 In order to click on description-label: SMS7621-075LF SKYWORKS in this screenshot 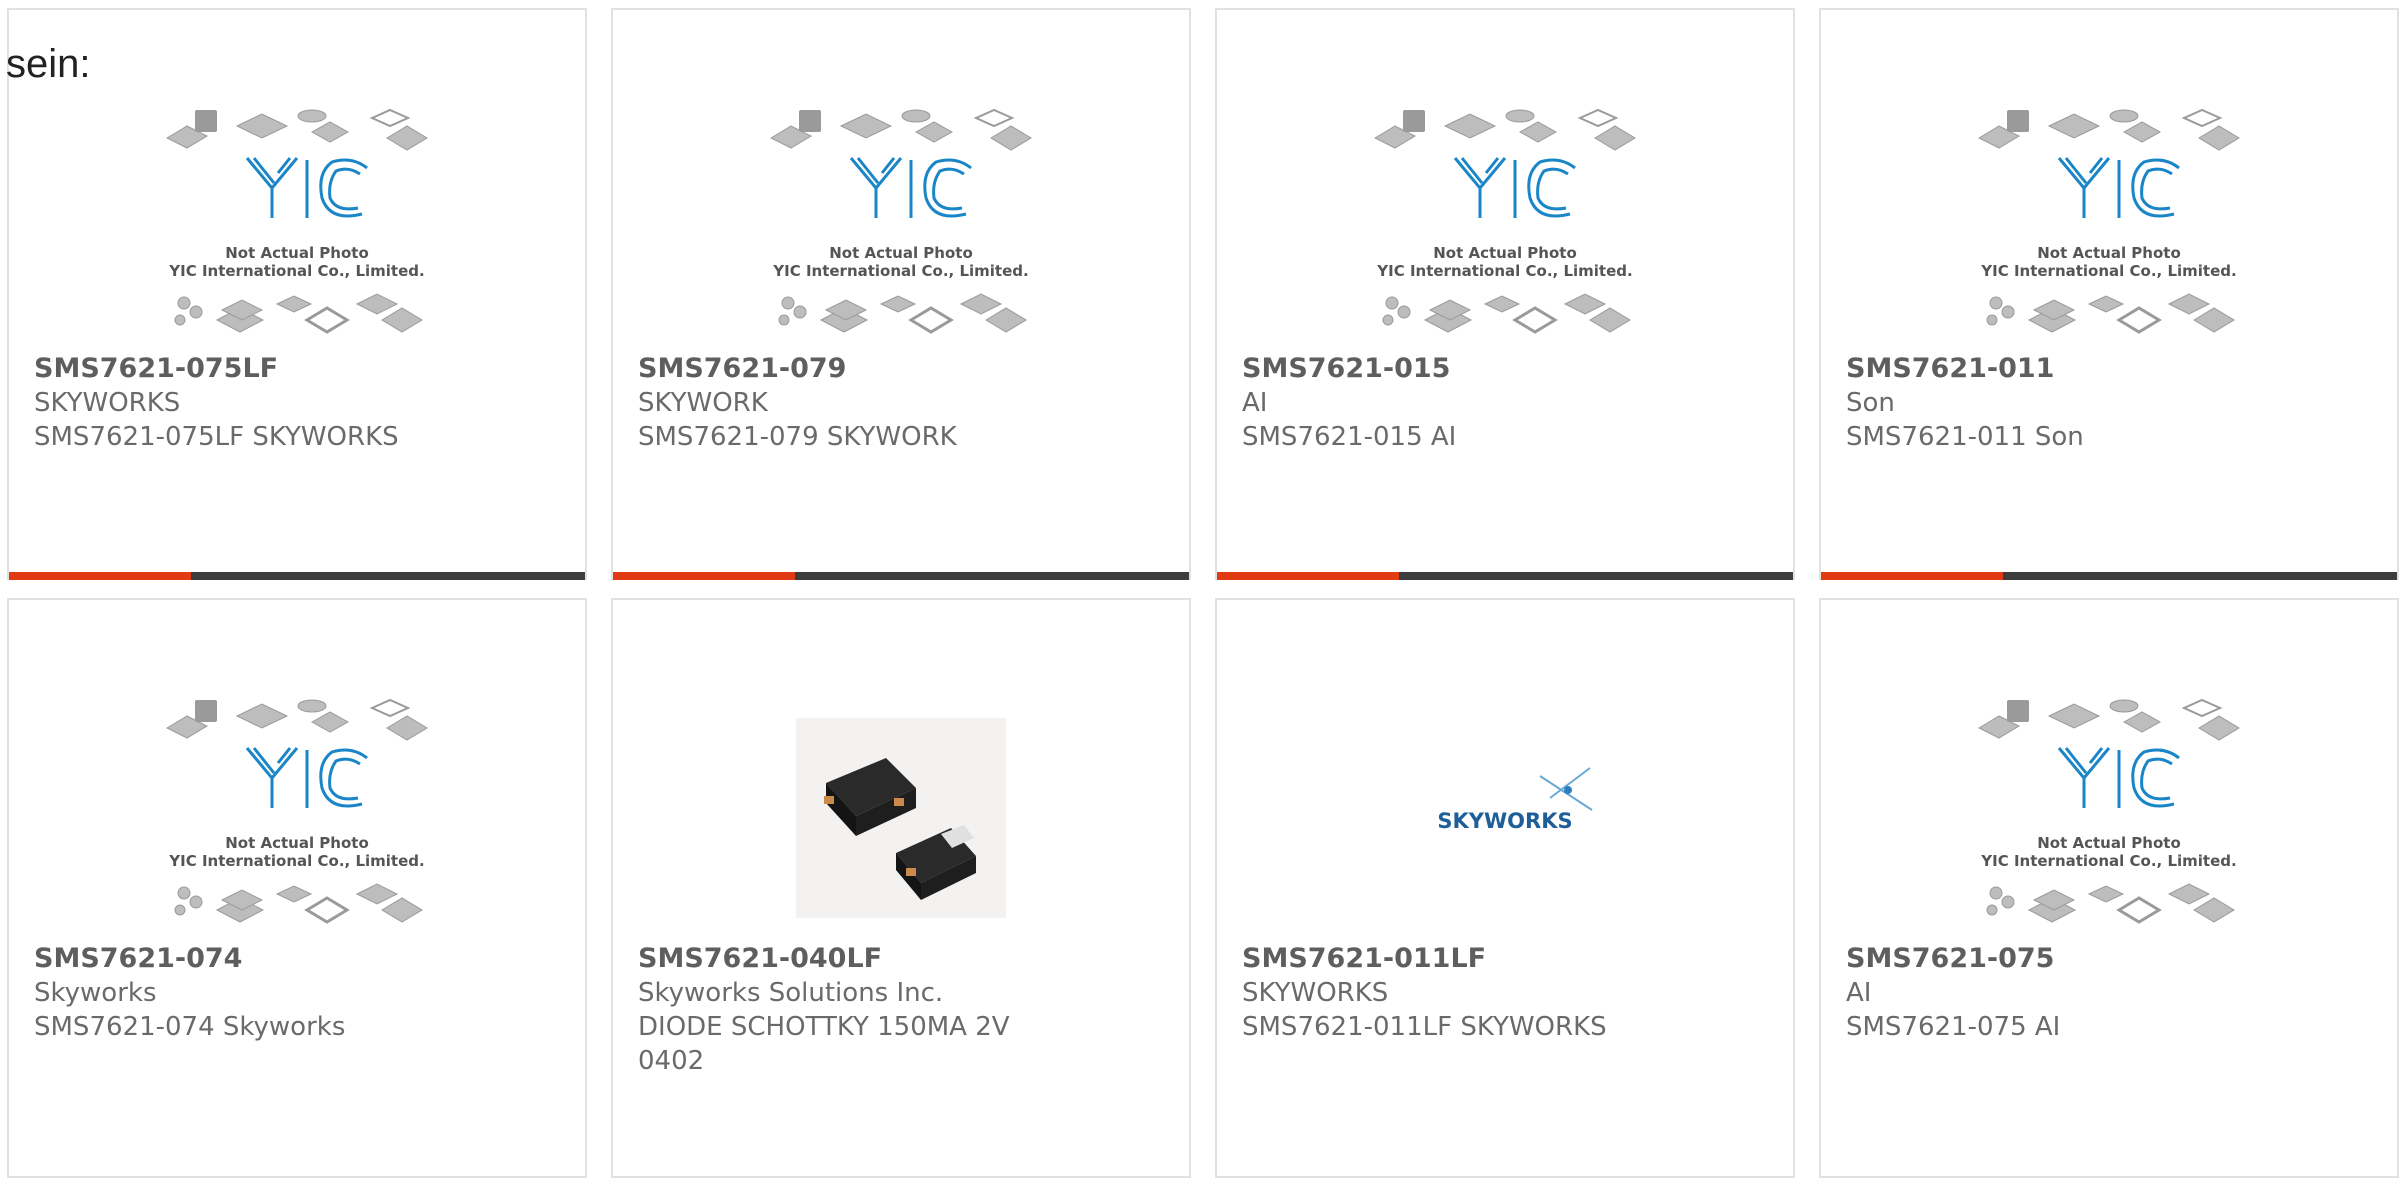, I will do `click(216, 437)`.